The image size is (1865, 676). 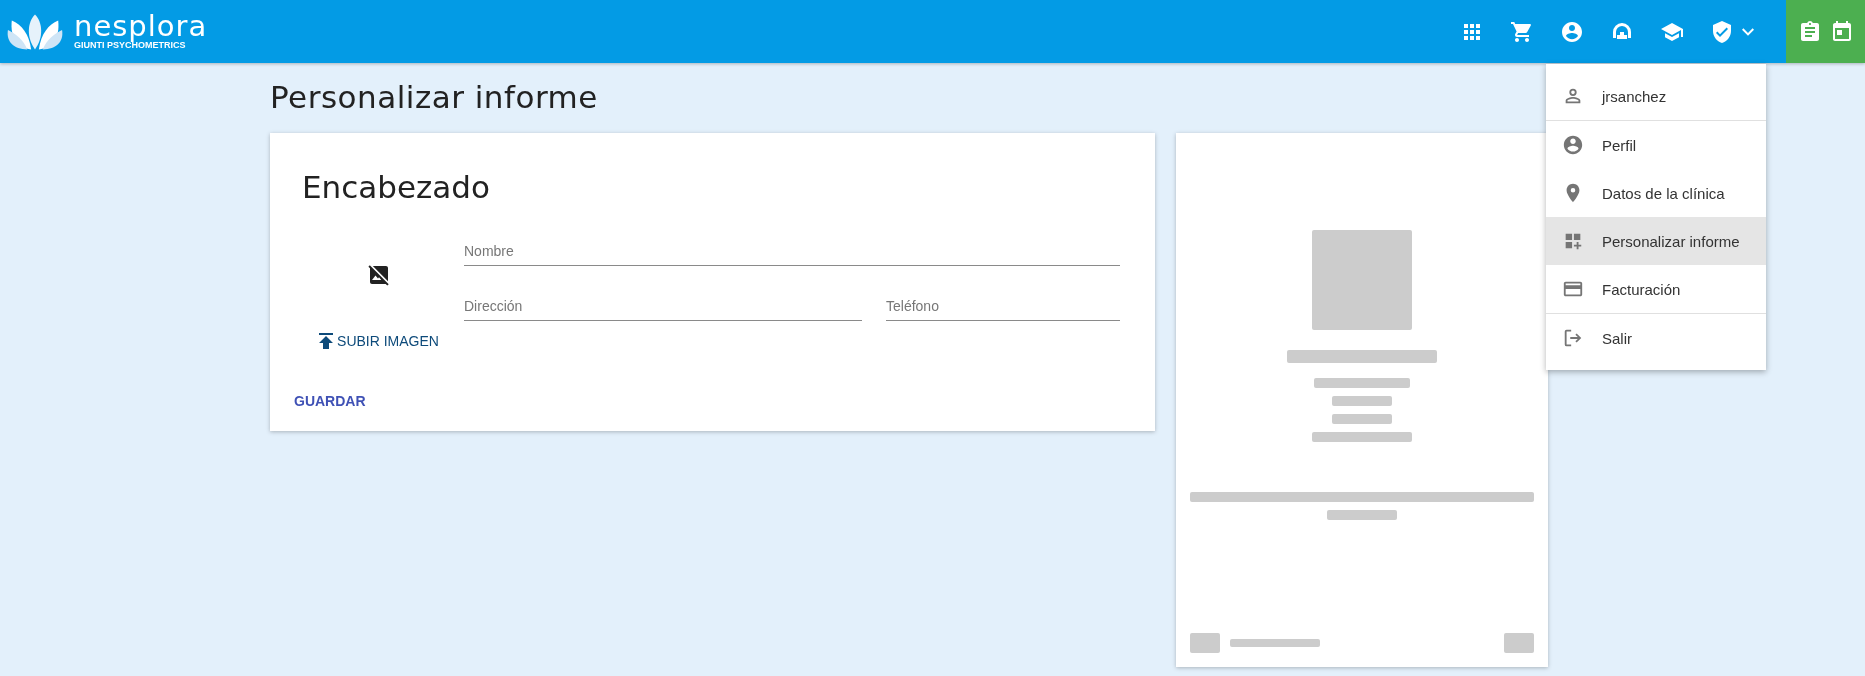 I want to click on menu-item: Salir, so click(x=1656, y=338).